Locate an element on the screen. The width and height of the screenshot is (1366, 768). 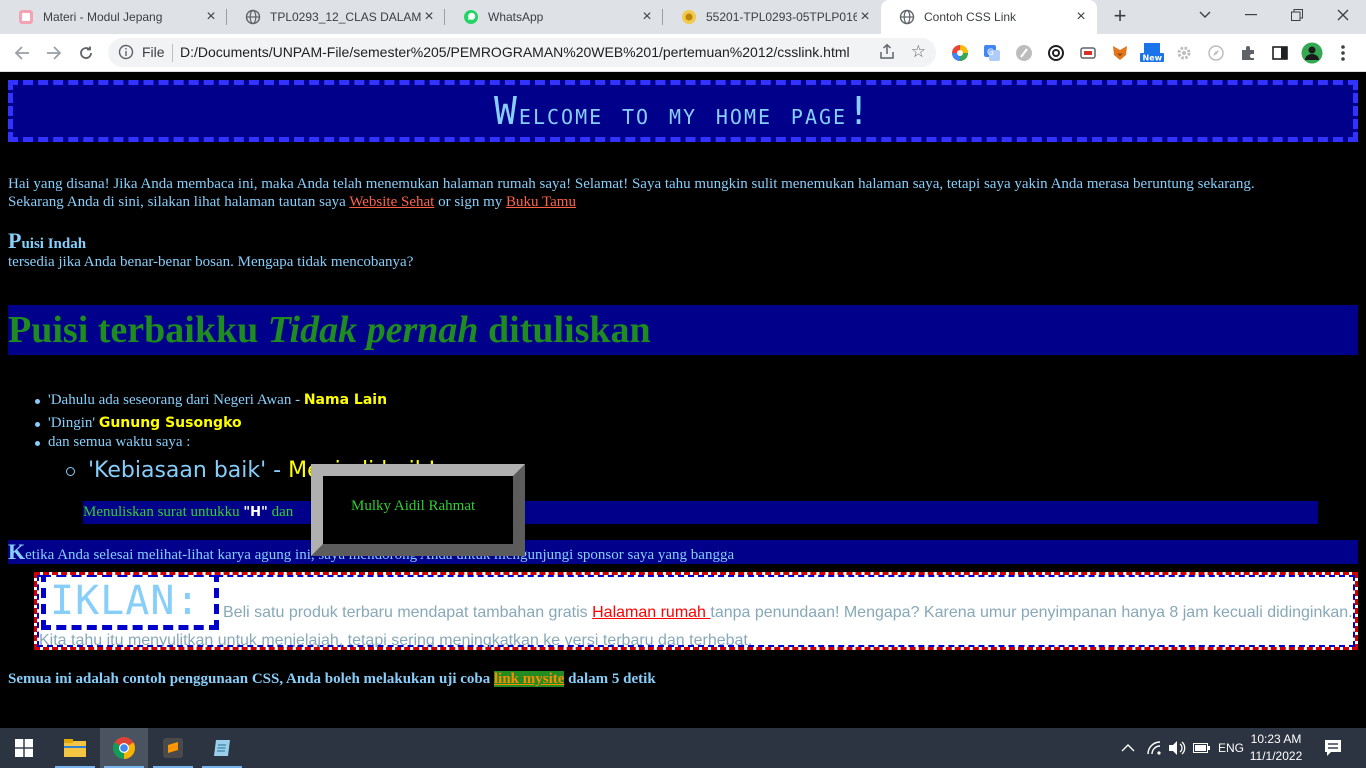
translate-extension-icon: G is located at coordinates (992, 53).